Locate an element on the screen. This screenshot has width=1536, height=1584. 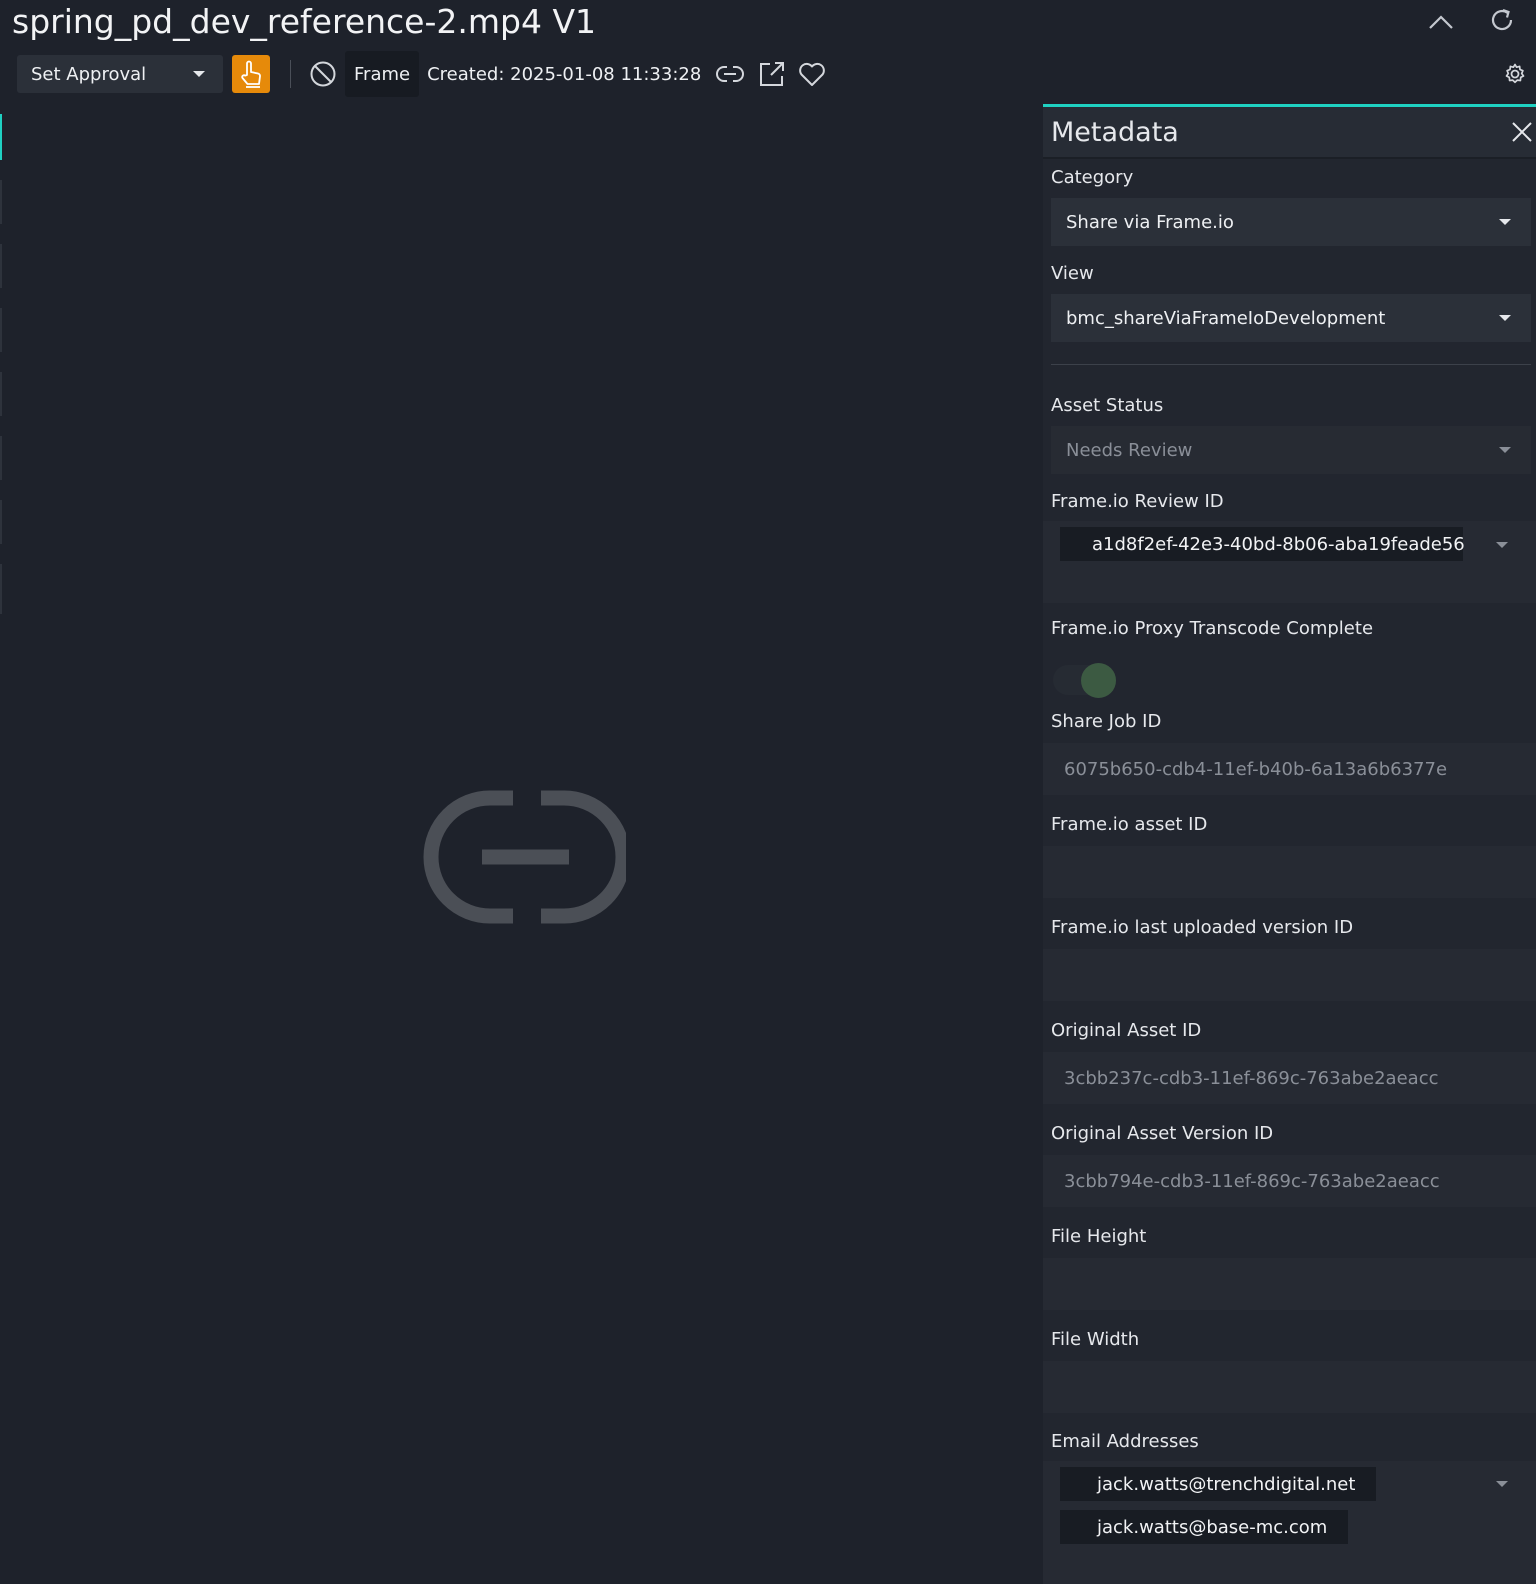
section-divider is located at coordinates (1291, 364).